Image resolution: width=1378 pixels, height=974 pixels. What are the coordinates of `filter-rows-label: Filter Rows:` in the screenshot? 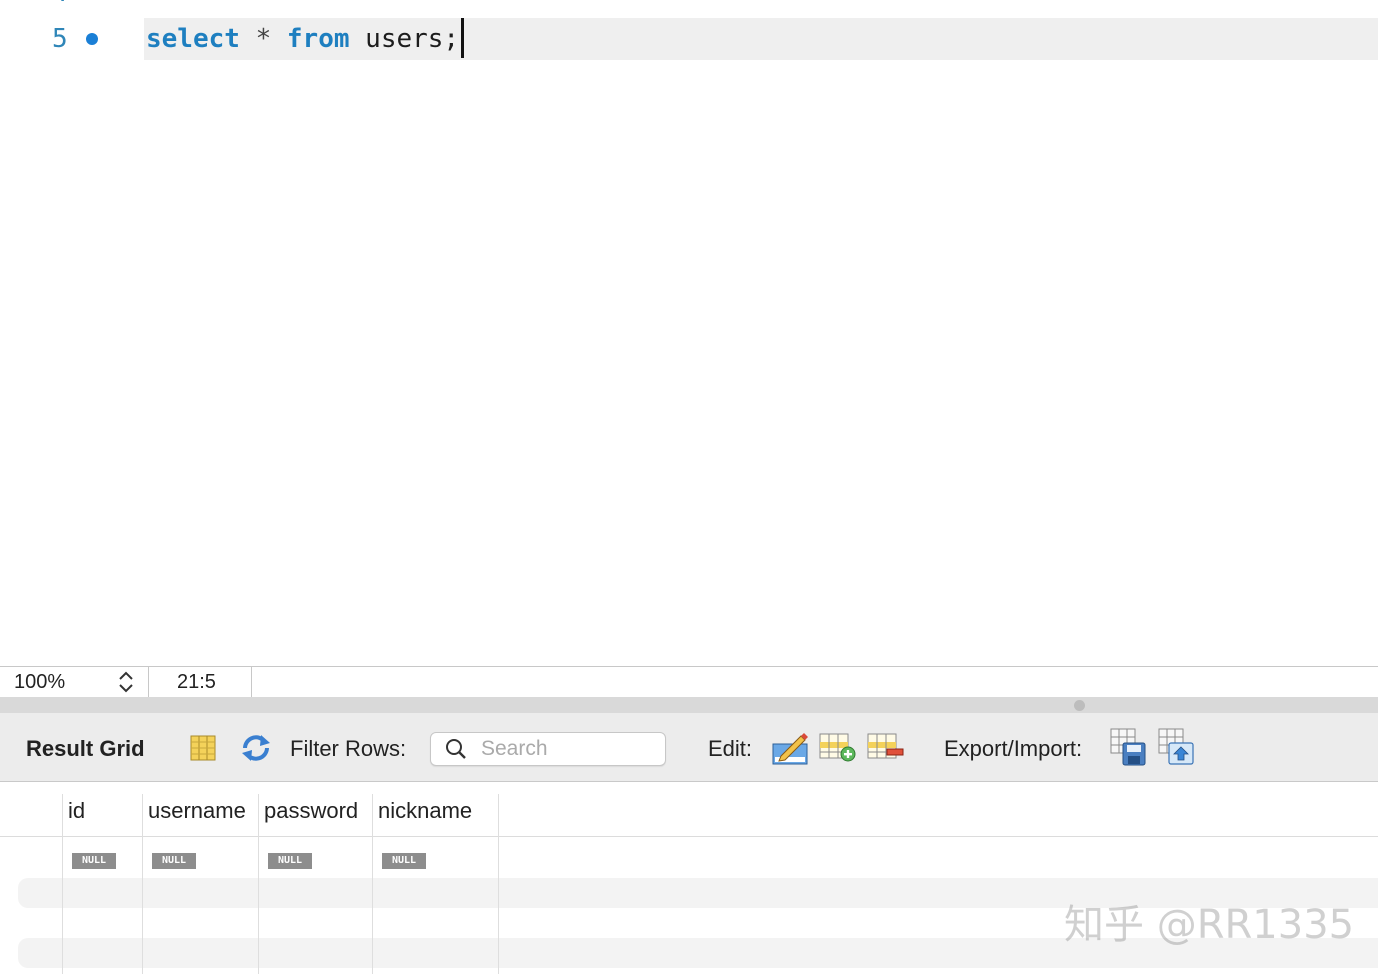 It's located at (348, 748).